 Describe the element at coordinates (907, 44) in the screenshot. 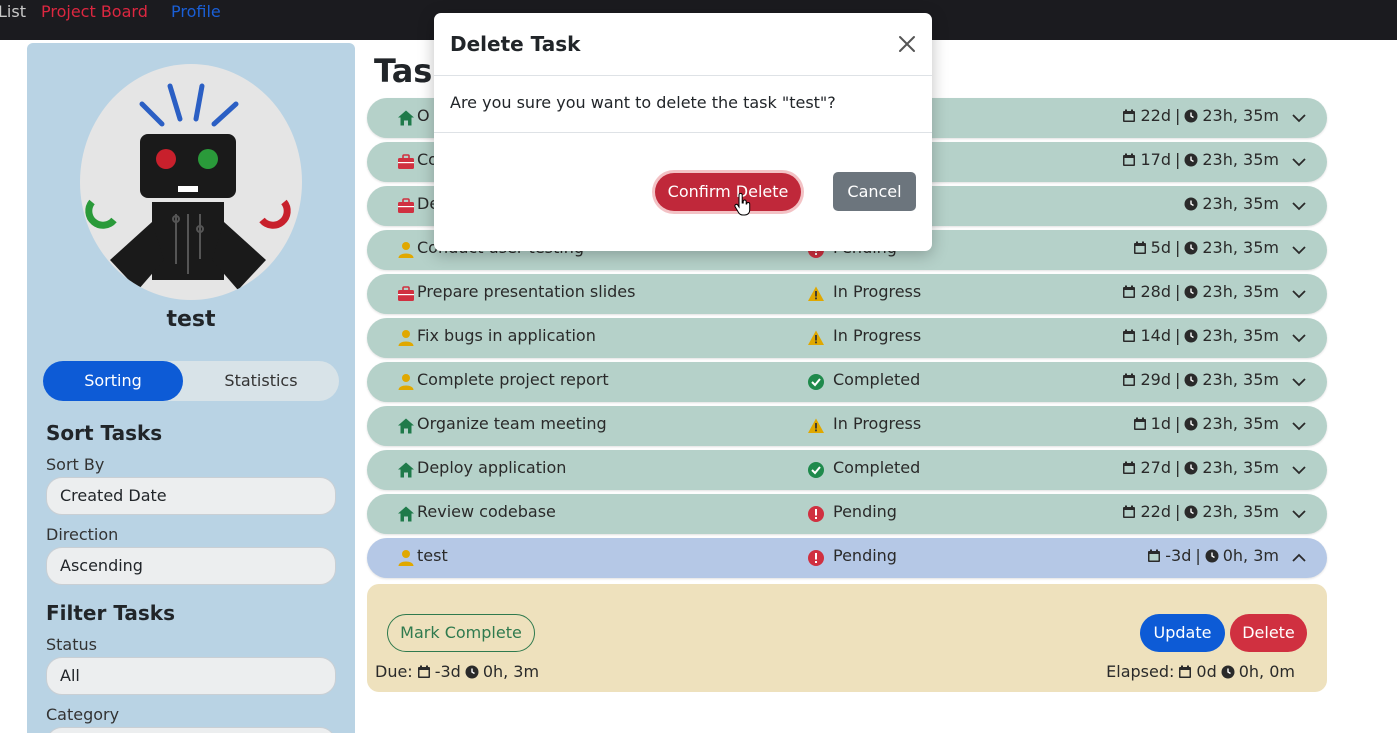

I see `close-icon` at that location.